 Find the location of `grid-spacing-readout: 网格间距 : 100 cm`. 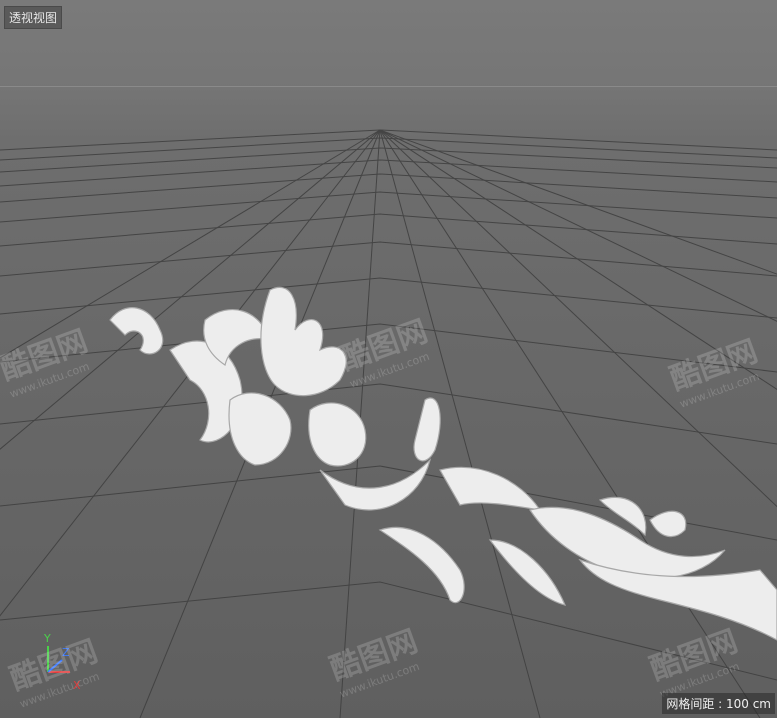

grid-spacing-readout: 网格间距 : 100 cm is located at coordinates (718, 703).